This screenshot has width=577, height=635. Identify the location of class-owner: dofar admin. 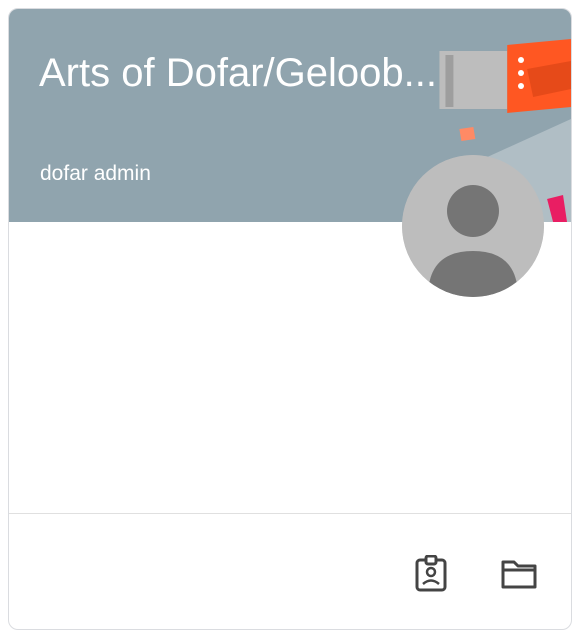
(95, 173).